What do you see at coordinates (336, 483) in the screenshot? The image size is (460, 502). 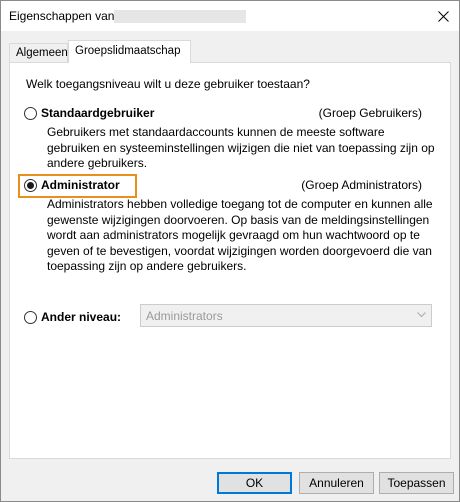 I see `cancel-button: Annuleren` at bounding box center [336, 483].